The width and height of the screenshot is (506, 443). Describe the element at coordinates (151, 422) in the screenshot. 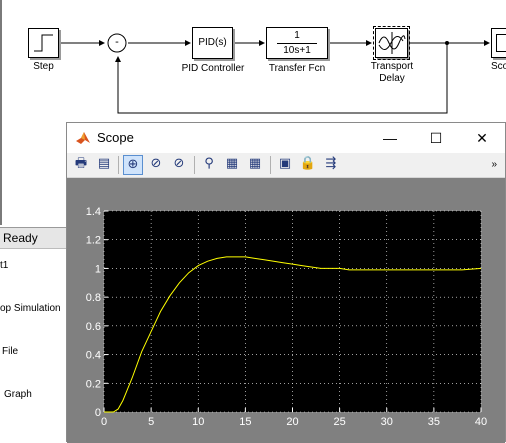

I see `x-tick-label: 5` at that location.